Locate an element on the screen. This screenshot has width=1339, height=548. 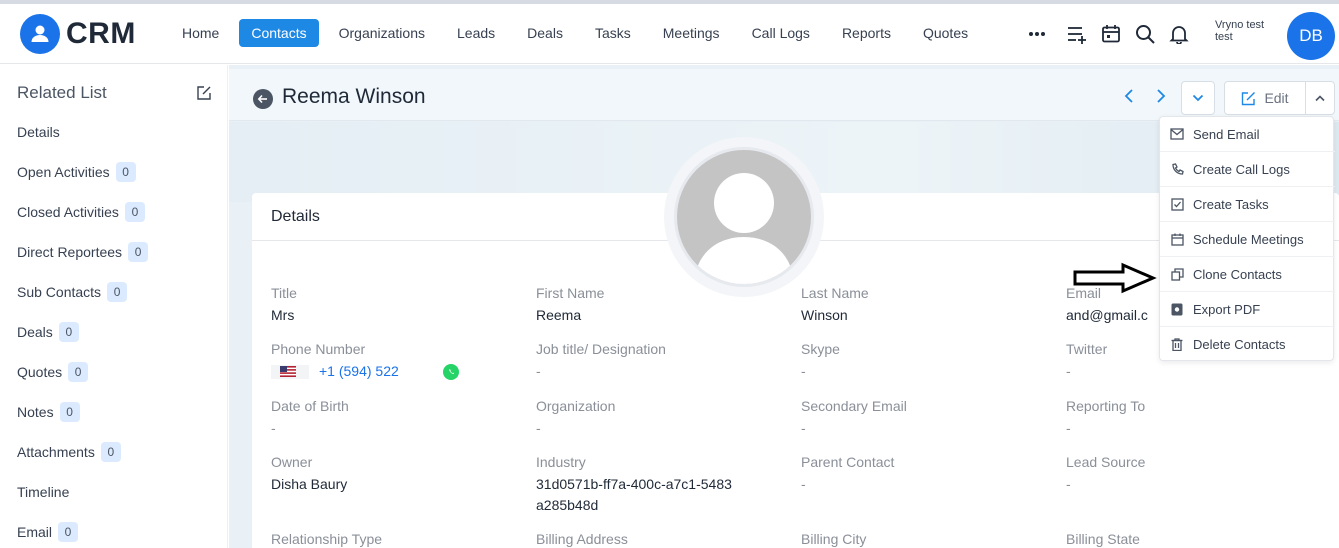
avatar: DB is located at coordinates (1311, 36).